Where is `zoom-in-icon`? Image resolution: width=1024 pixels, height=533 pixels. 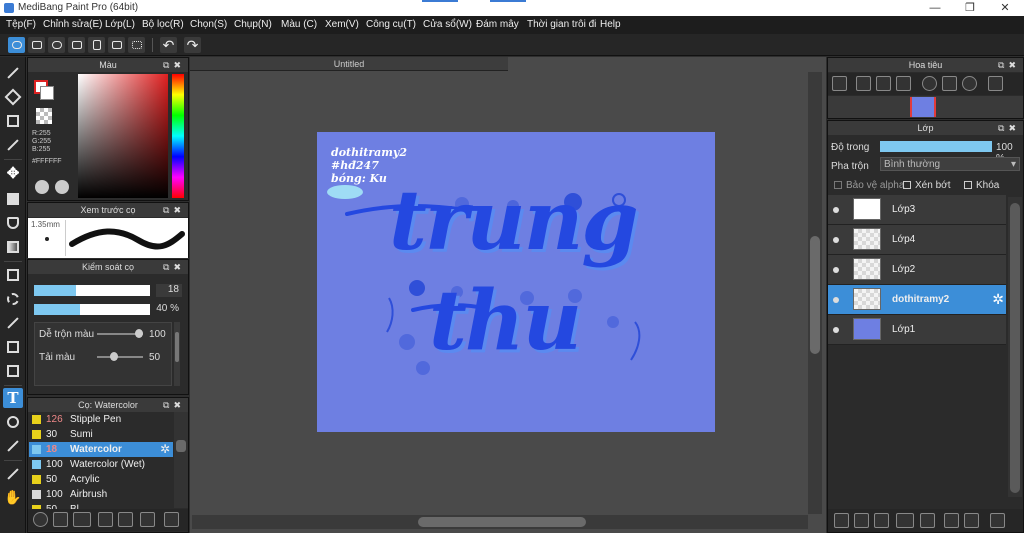
zoom-in-icon is located at coordinates (839, 83).